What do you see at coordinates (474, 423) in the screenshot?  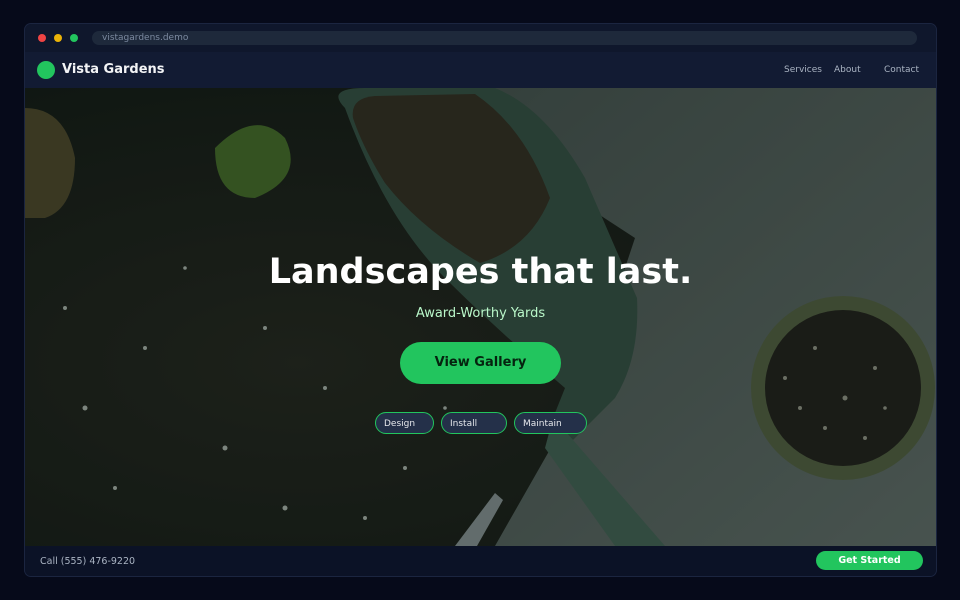 I see `chip-install: Install` at bounding box center [474, 423].